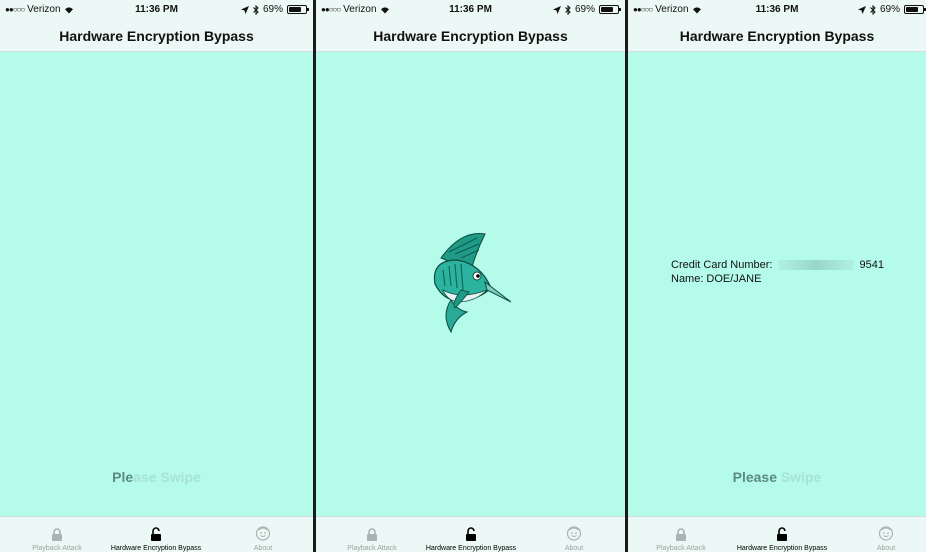 The width and height of the screenshot is (926, 552). Describe the element at coordinates (816, 265) in the screenshot. I see `card-number-redaction` at that location.